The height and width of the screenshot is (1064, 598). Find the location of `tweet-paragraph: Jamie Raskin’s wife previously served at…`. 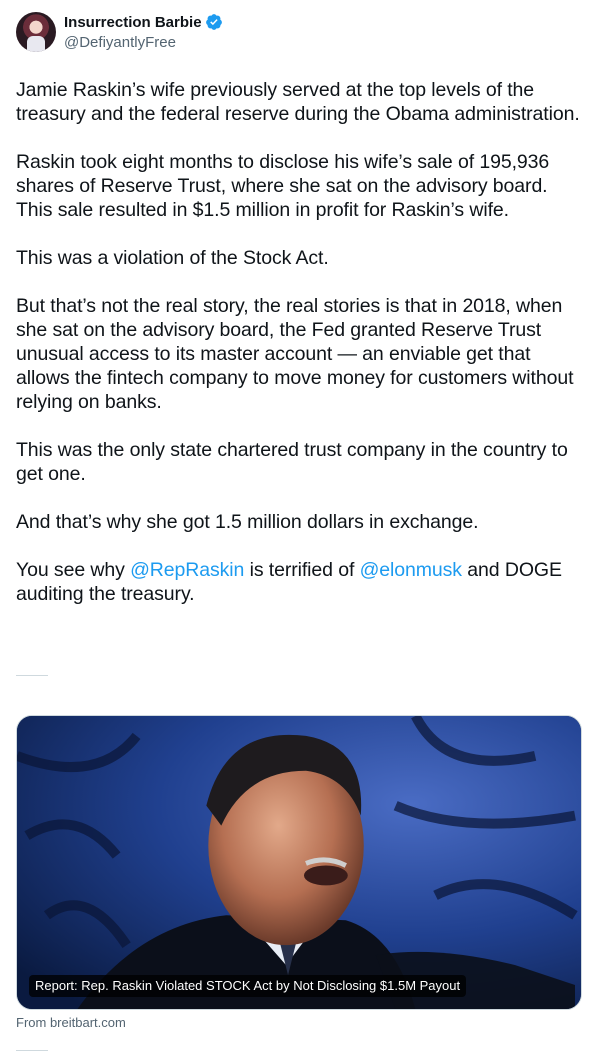

tweet-paragraph: Jamie Raskin’s wife previously served at… is located at coordinates (298, 102).